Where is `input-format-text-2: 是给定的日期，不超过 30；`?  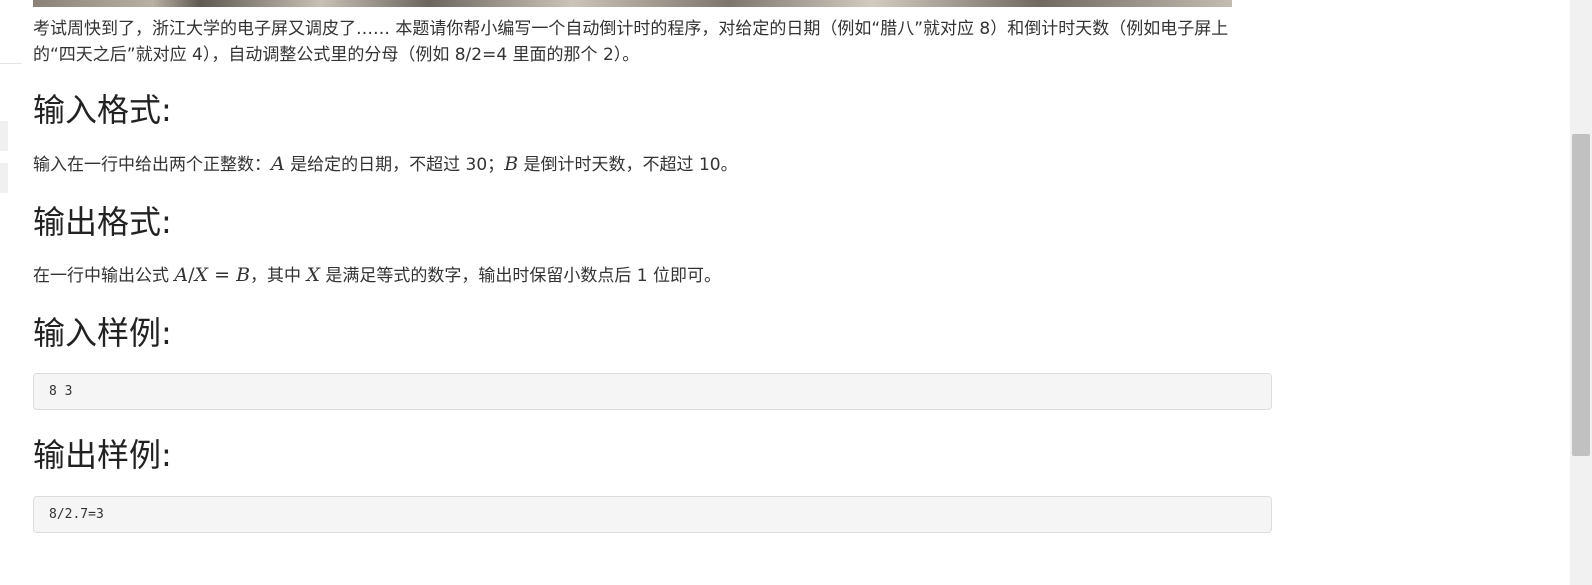 input-format-text-2: 是给定的日期，不超过 30； is located at coordinates (394, 165).